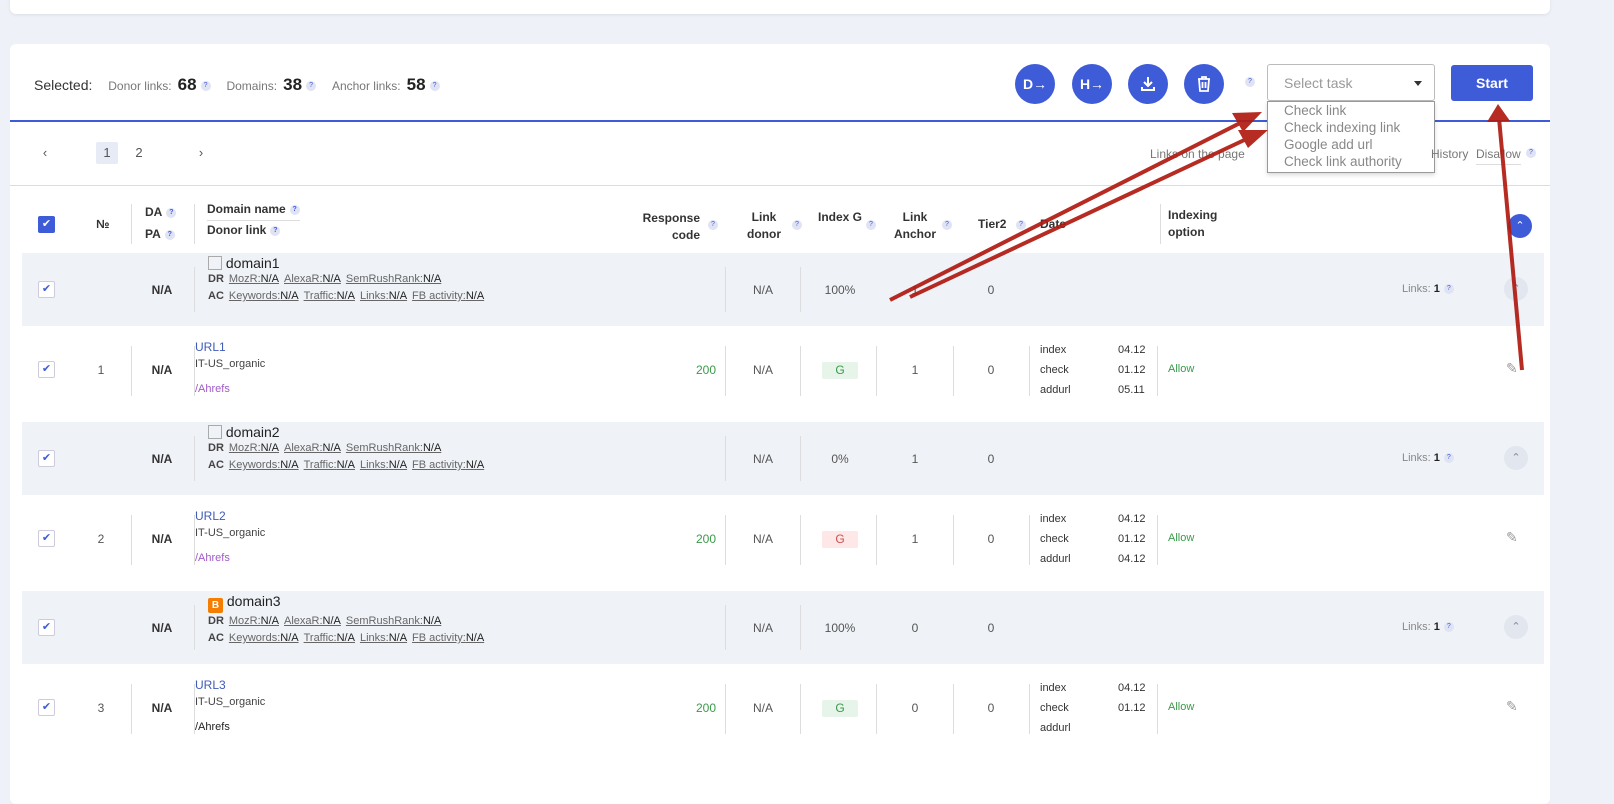 This screenshot has height=804, width=1614. What do you see at coordinates (1197, 154) in the screenshot?
I see `links-on-page-filter: Links on the page` at bounding box center [1197, 154].